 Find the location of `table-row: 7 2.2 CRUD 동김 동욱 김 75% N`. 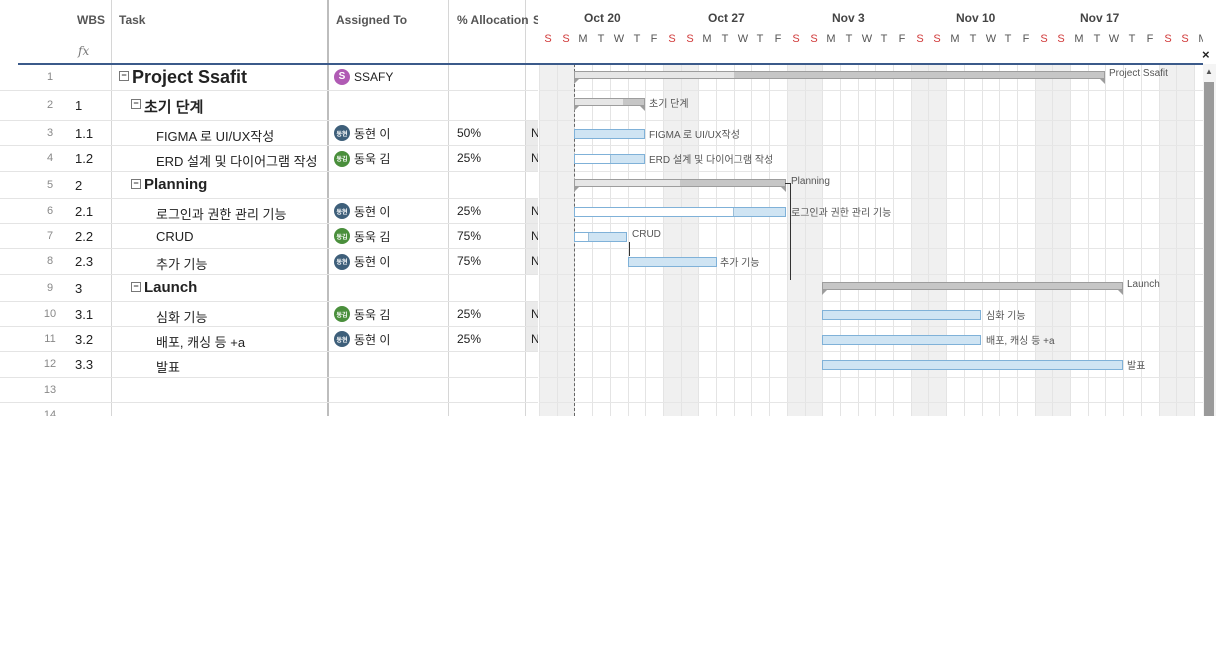

table-row: 7 2.2 CRUD 동김 동욱 김 75% N is located at coordinates (269, 236).